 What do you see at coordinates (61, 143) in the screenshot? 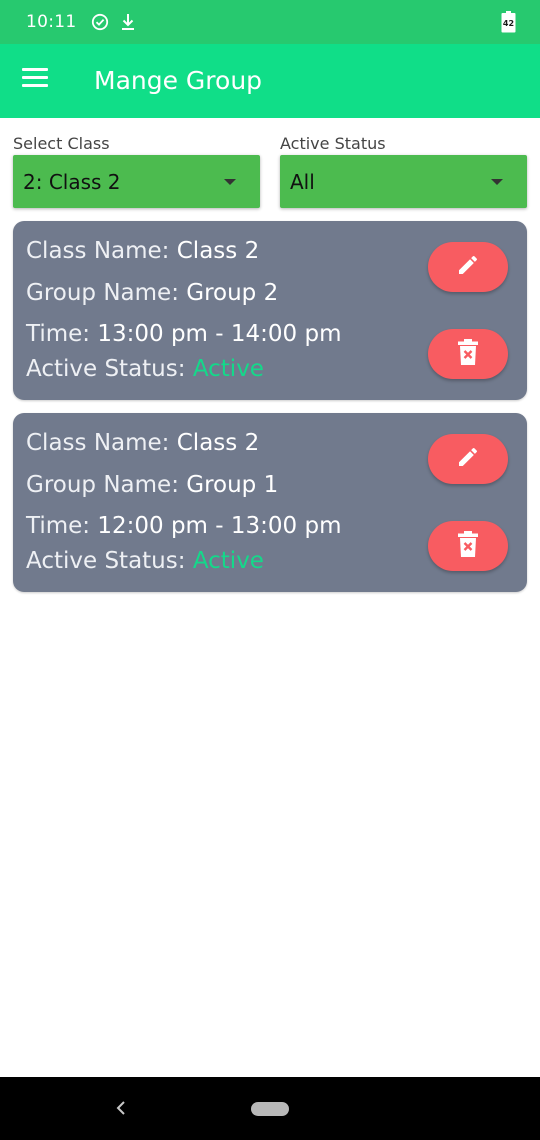
I see `select-class-label: Select Class` at bounding box center [61, 143].